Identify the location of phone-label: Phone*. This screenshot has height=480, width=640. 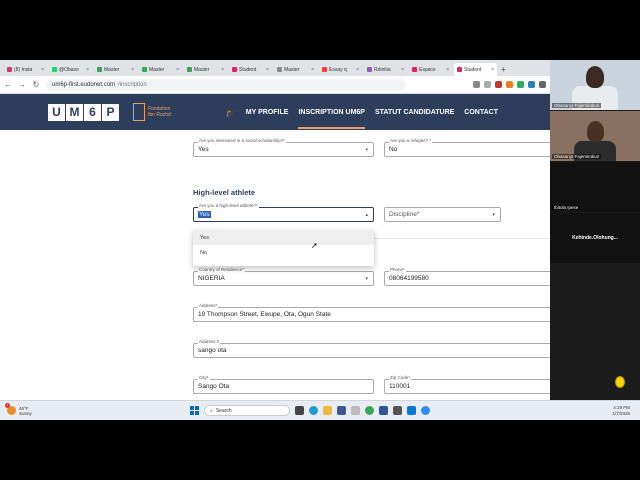
(397, 269).